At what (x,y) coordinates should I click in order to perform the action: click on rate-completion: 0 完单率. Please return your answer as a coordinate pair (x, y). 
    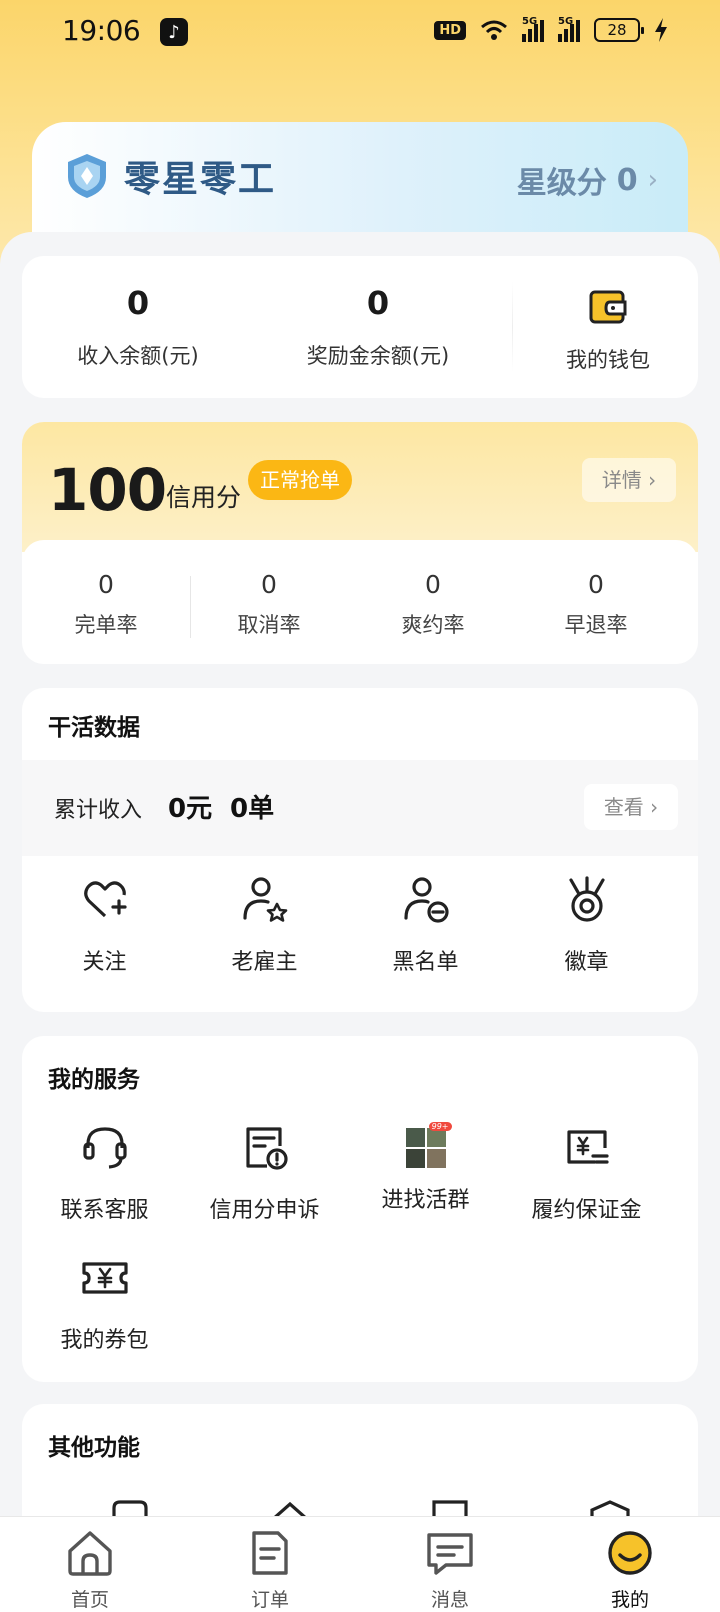
    Looking at the image, I should click on (106, 604).